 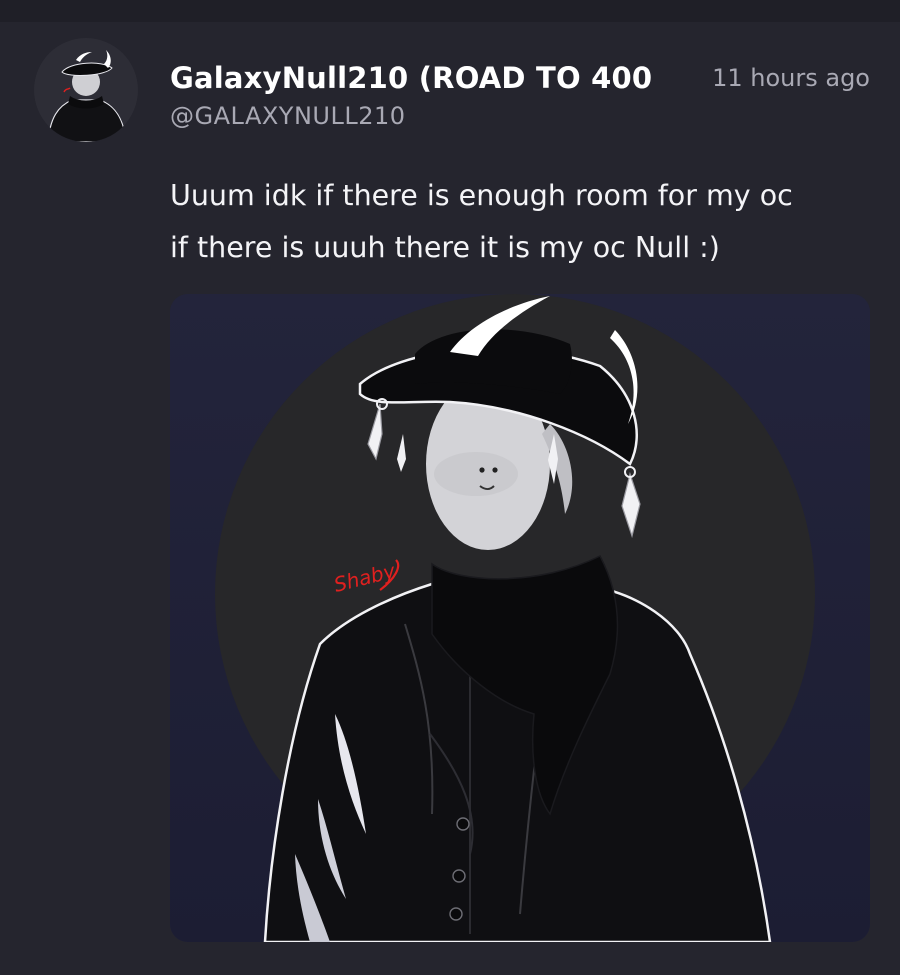 What do you see at coordinates (791, 78) in the screenshot?
I see `post-timestamp: 11 hours ago` at bounding box center [791, 78].